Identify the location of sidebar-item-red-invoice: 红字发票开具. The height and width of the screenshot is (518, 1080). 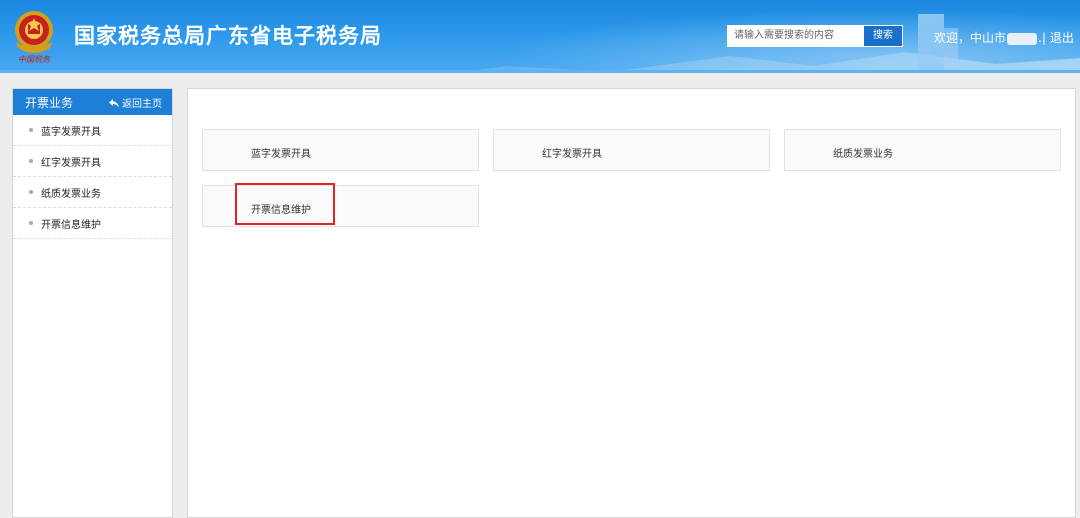
(92, 161).